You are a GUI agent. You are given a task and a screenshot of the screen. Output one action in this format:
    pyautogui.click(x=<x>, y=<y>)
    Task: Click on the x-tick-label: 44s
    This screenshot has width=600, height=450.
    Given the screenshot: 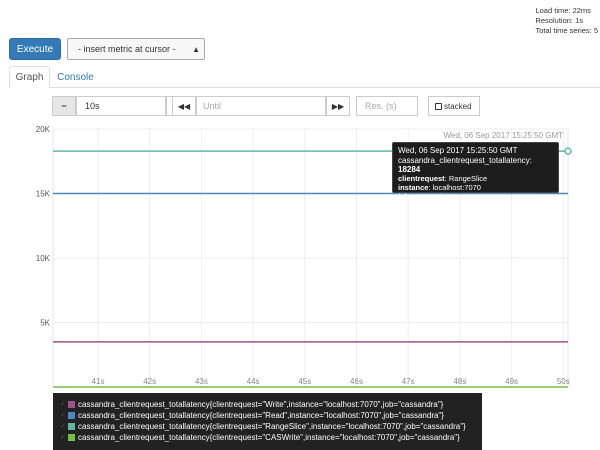 What is the action you would take?
    pyautogui.click(x=253, y=381)
    